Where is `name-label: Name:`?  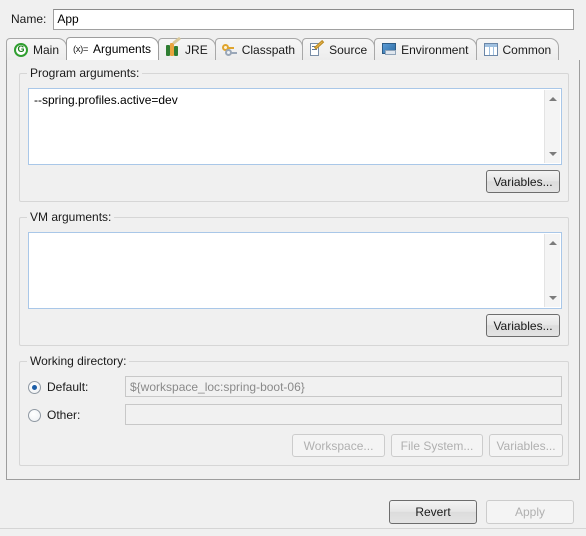
name-label: Name: is located at coordinates (29, 19).